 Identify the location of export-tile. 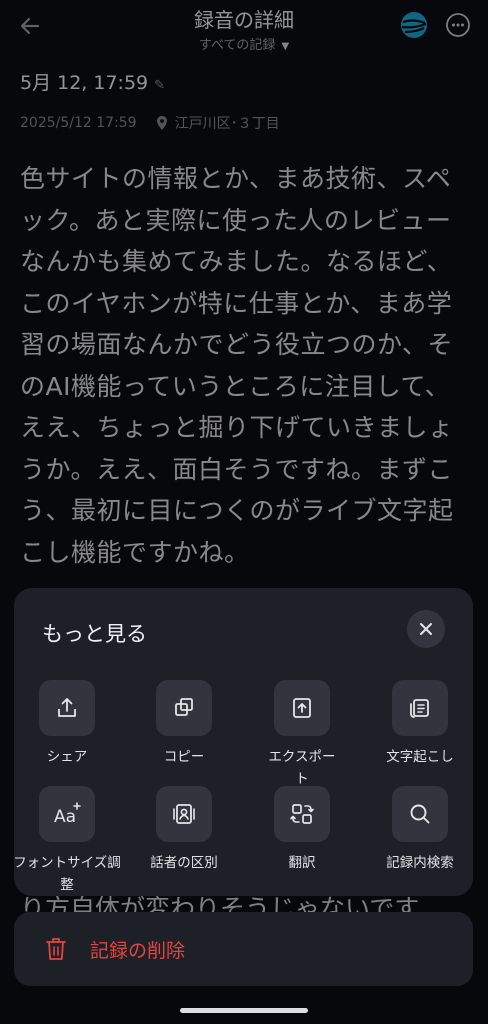
(302, 708).